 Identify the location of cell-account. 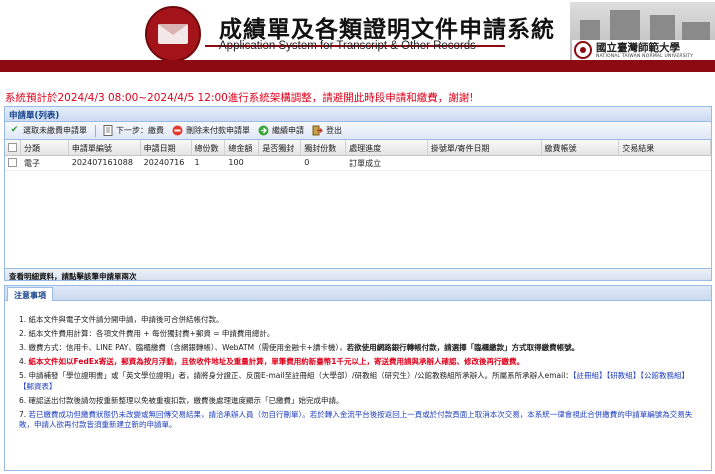
(581, 163).